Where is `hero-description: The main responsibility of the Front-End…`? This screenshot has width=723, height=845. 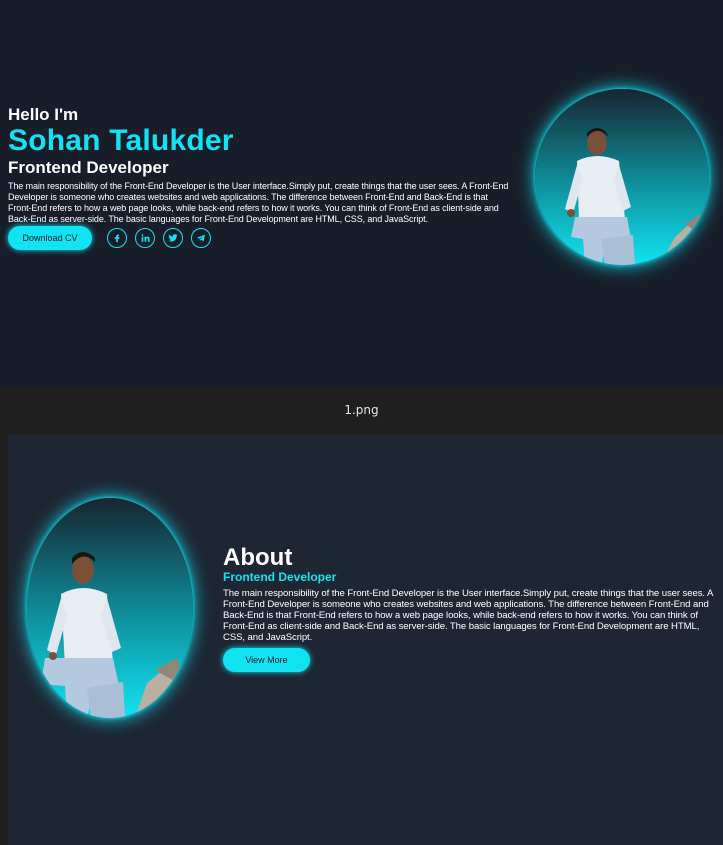 hero-description: The main responsibility of the Front-End… is located at coordinates (258, 202).